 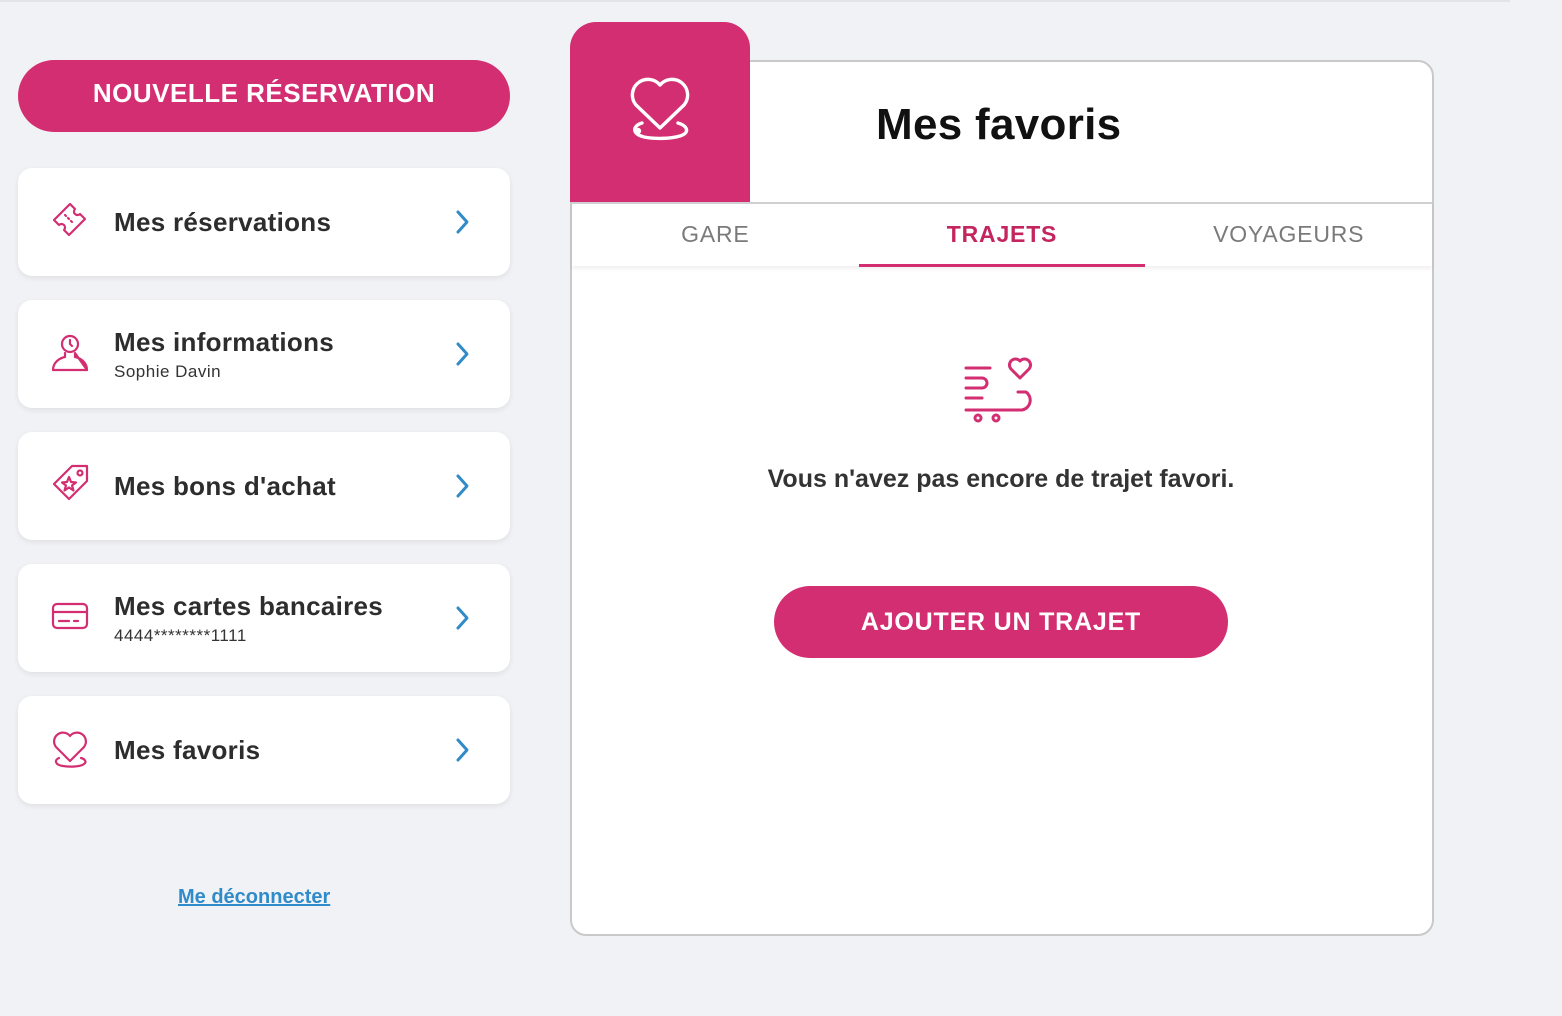 I want to click on tab-gare: GARE, so click(x=715, y=235).